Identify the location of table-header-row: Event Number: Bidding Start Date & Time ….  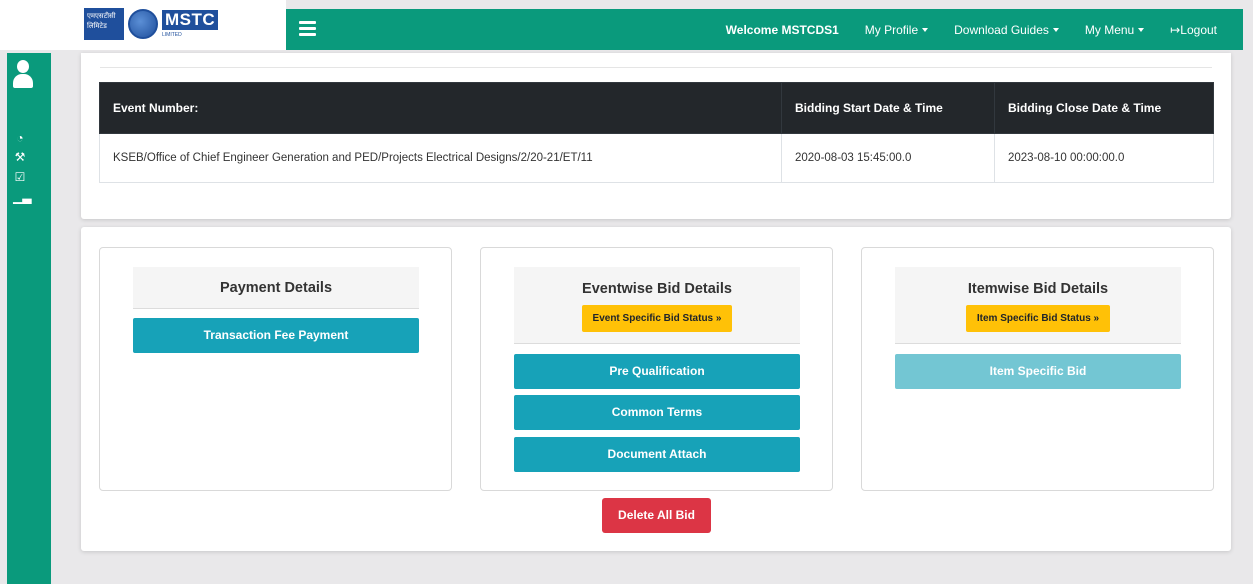
(656, 108).